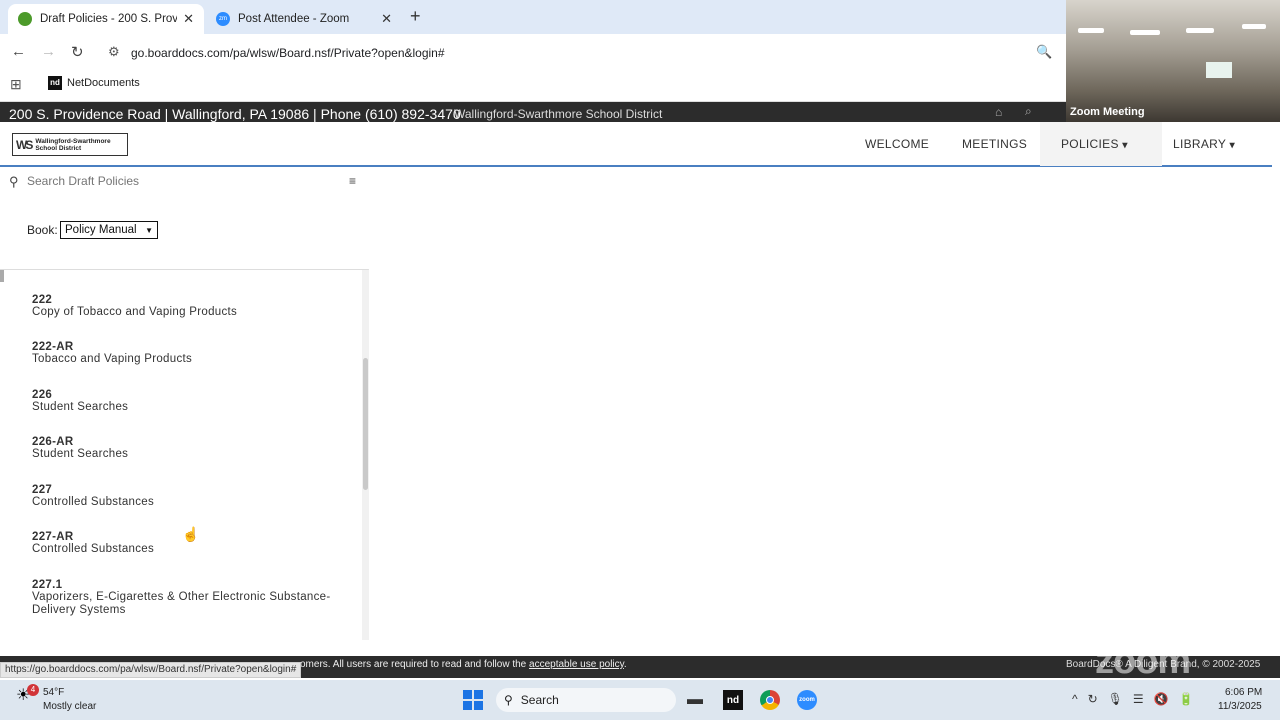  What do you see at coordinates (103, 83) in the screenshot?
I see `bookmark-netdocuments: NetDocuments` at bounding box center [103, 83].